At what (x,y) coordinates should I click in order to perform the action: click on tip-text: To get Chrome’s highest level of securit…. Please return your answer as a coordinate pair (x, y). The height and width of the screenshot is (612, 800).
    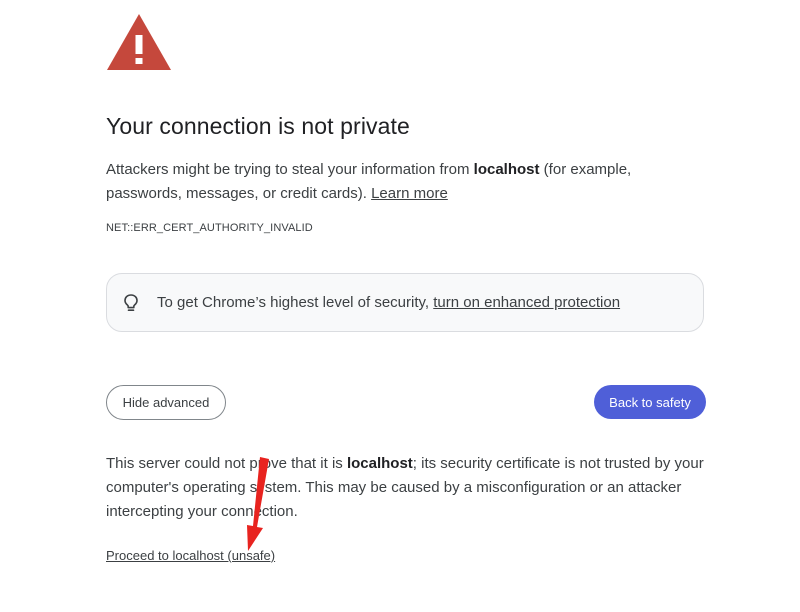
    Looking at the image, I should click on (388, 302).